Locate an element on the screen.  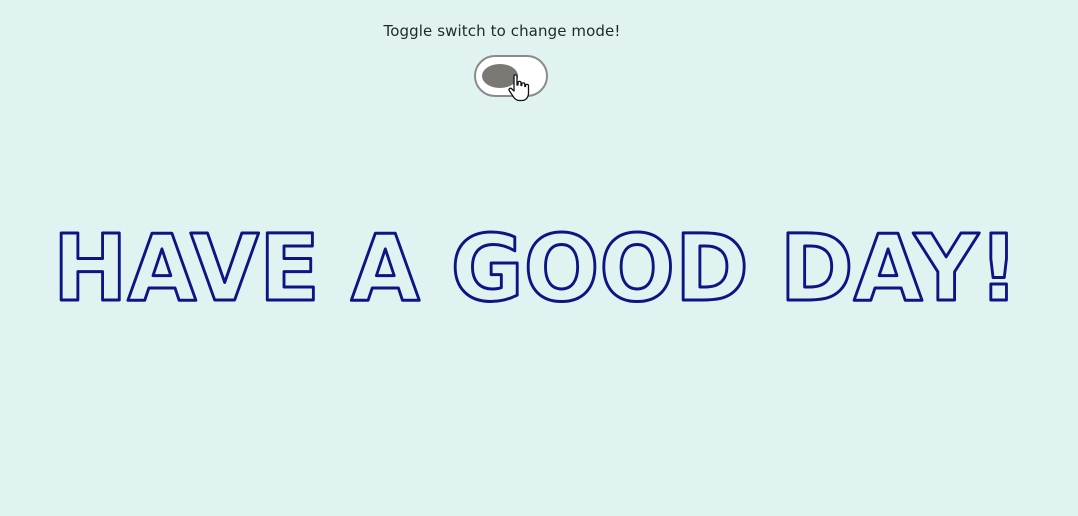
toggle-instruction-text: Toggle switch to change mode! is located at coordinates (502, 31).